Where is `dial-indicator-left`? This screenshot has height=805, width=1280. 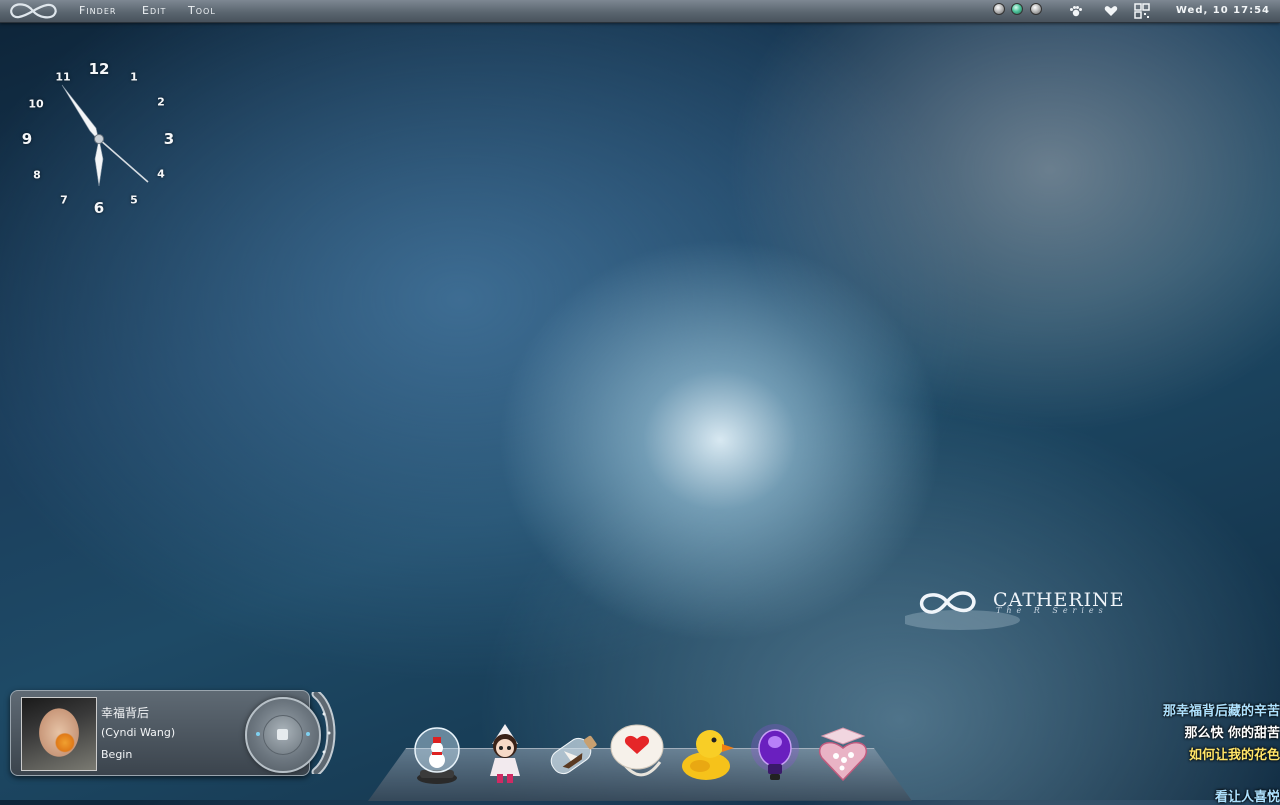 dial-indicator-left is located at coordinates (258, 734).